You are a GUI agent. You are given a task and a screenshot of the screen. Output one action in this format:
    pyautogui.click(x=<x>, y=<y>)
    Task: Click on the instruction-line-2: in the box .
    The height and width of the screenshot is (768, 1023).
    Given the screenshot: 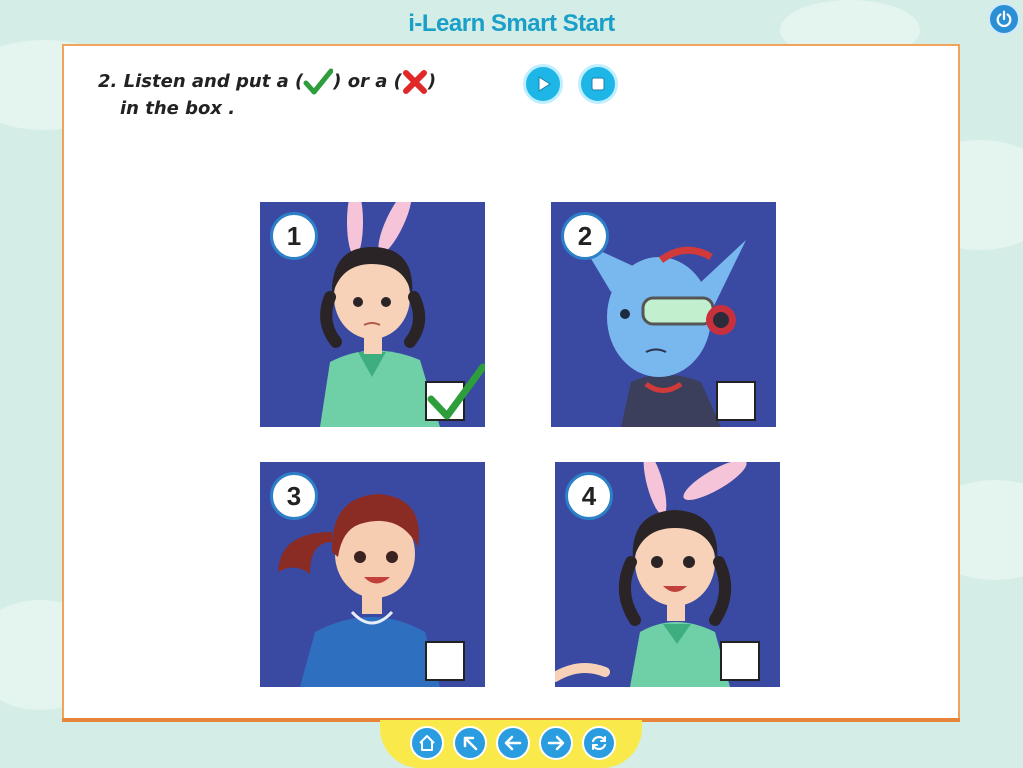 What is the action you would take?
    pyautogui.click(x=178, y=108)
    